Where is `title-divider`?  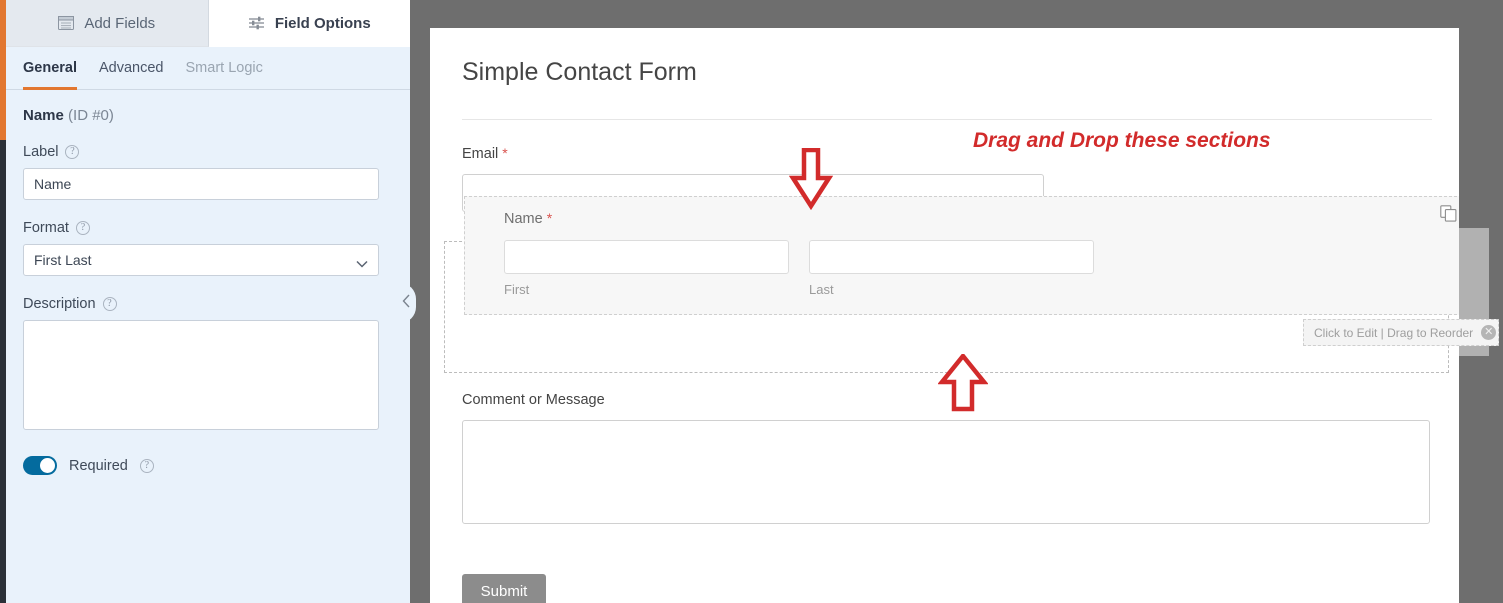 title-divider is located at coordinates (947, 119).